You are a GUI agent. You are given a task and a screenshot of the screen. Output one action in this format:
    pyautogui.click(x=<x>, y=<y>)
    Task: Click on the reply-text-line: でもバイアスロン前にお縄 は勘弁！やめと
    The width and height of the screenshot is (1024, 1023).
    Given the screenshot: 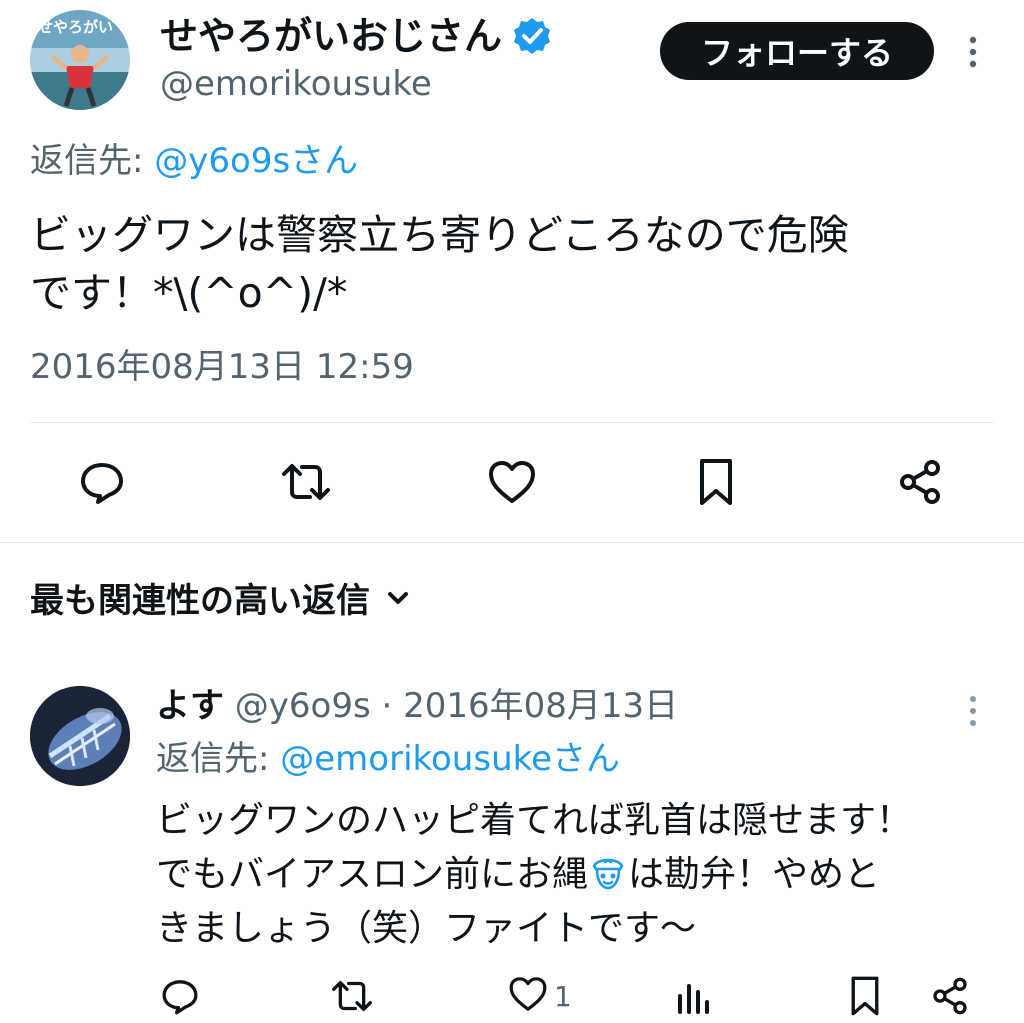 What is the action you would take?
    pyautogui.click(x=576, y=875)
    